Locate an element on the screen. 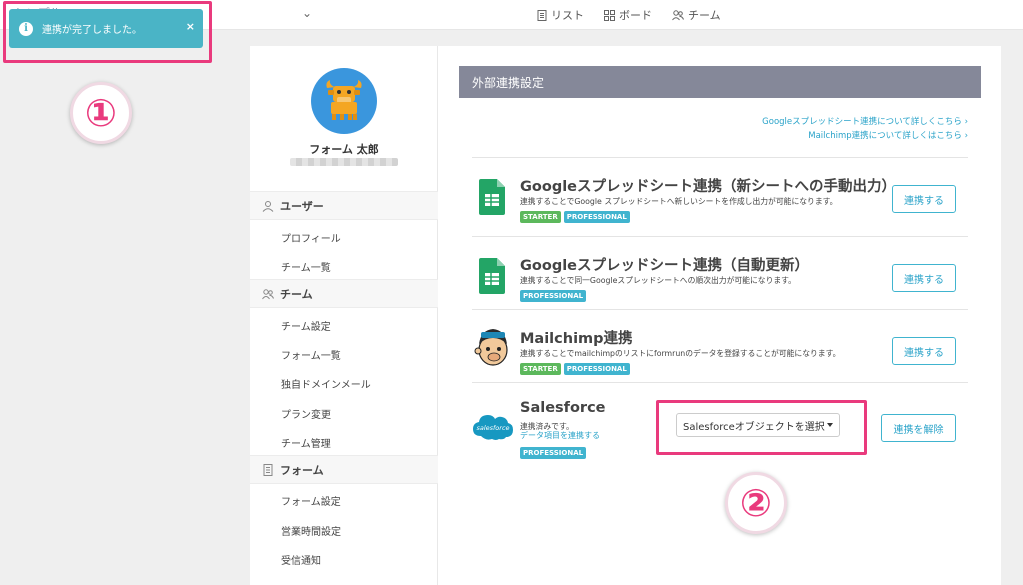  bull-icon is located at coordinates (344, 100).